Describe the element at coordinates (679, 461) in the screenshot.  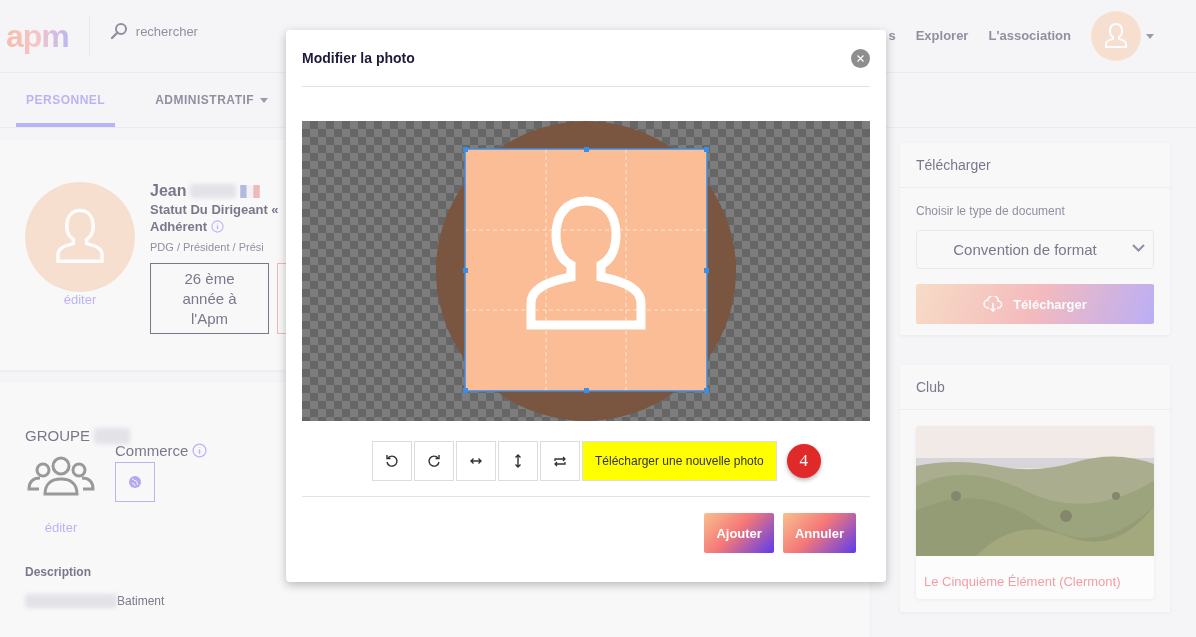
I see `upload-photo-button: Télécharger une nouvelle photo` at that location.